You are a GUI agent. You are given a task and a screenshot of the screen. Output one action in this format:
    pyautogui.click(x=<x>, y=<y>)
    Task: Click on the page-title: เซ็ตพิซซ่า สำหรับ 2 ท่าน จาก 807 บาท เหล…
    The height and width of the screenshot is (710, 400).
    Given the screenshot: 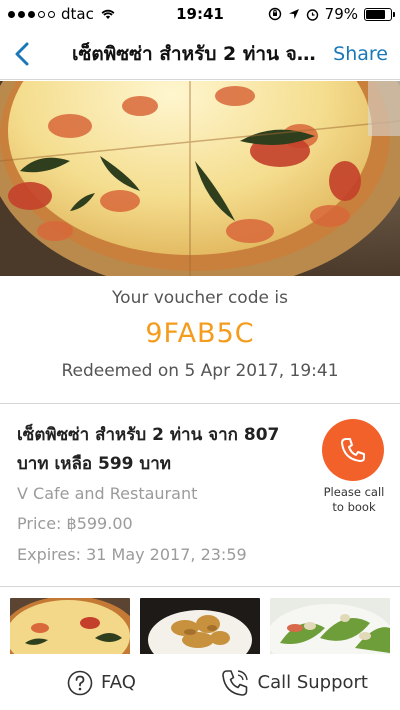 What is the action you would take?
    pyautogui.click(x=202, y=53)
    